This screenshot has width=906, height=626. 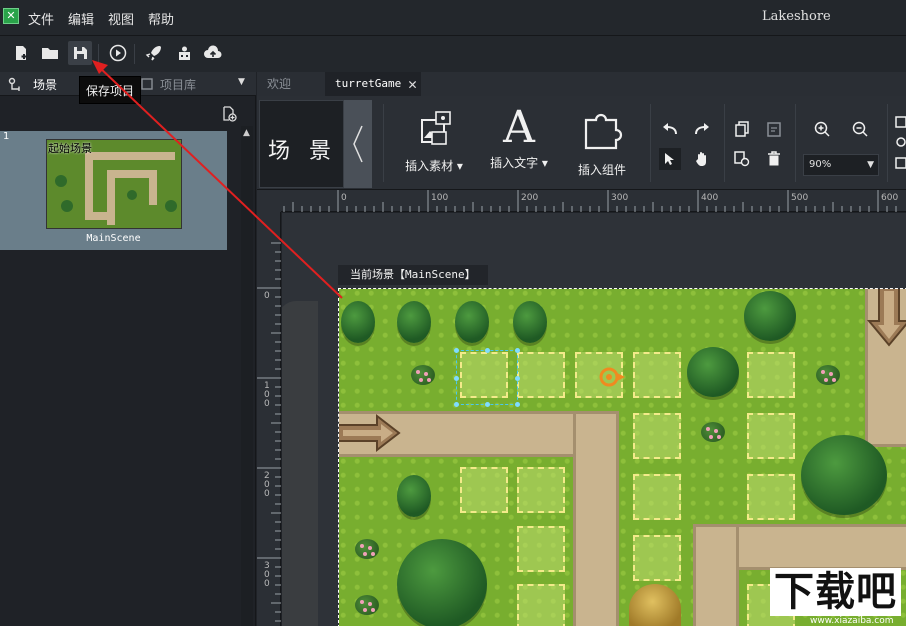 What do you see at coordinates (246, 133) in the screenshot?
I see `scroll-up-icon: ▲` at bounding box center [246, 133].